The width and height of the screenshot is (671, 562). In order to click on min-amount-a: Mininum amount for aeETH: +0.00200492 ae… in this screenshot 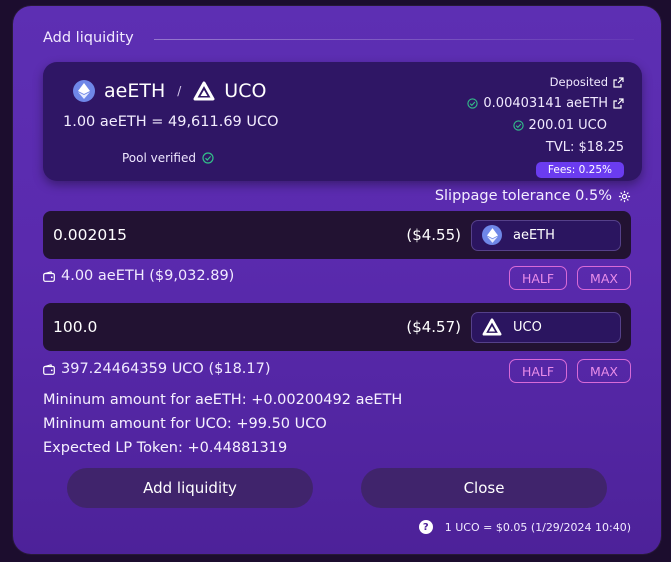, I will do `click(223, 400)`.